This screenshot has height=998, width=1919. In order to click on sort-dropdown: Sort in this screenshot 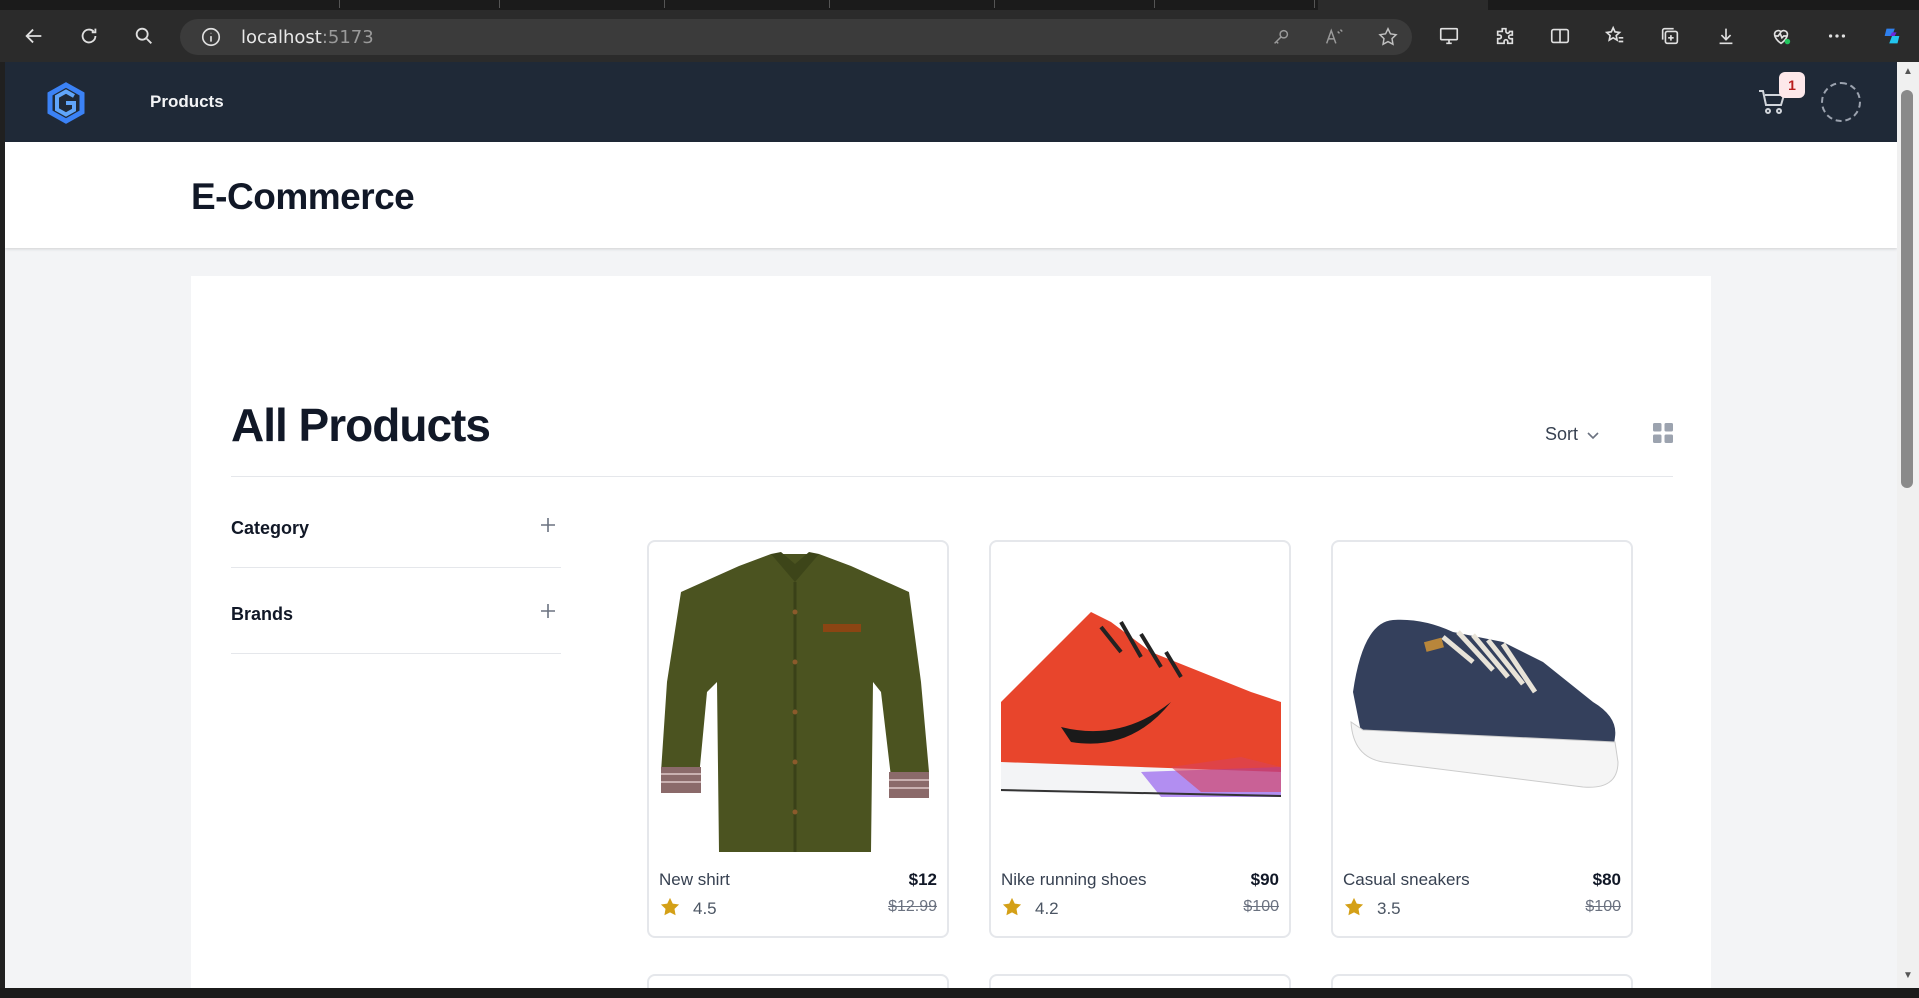, I will do `click(1572, 434)`.